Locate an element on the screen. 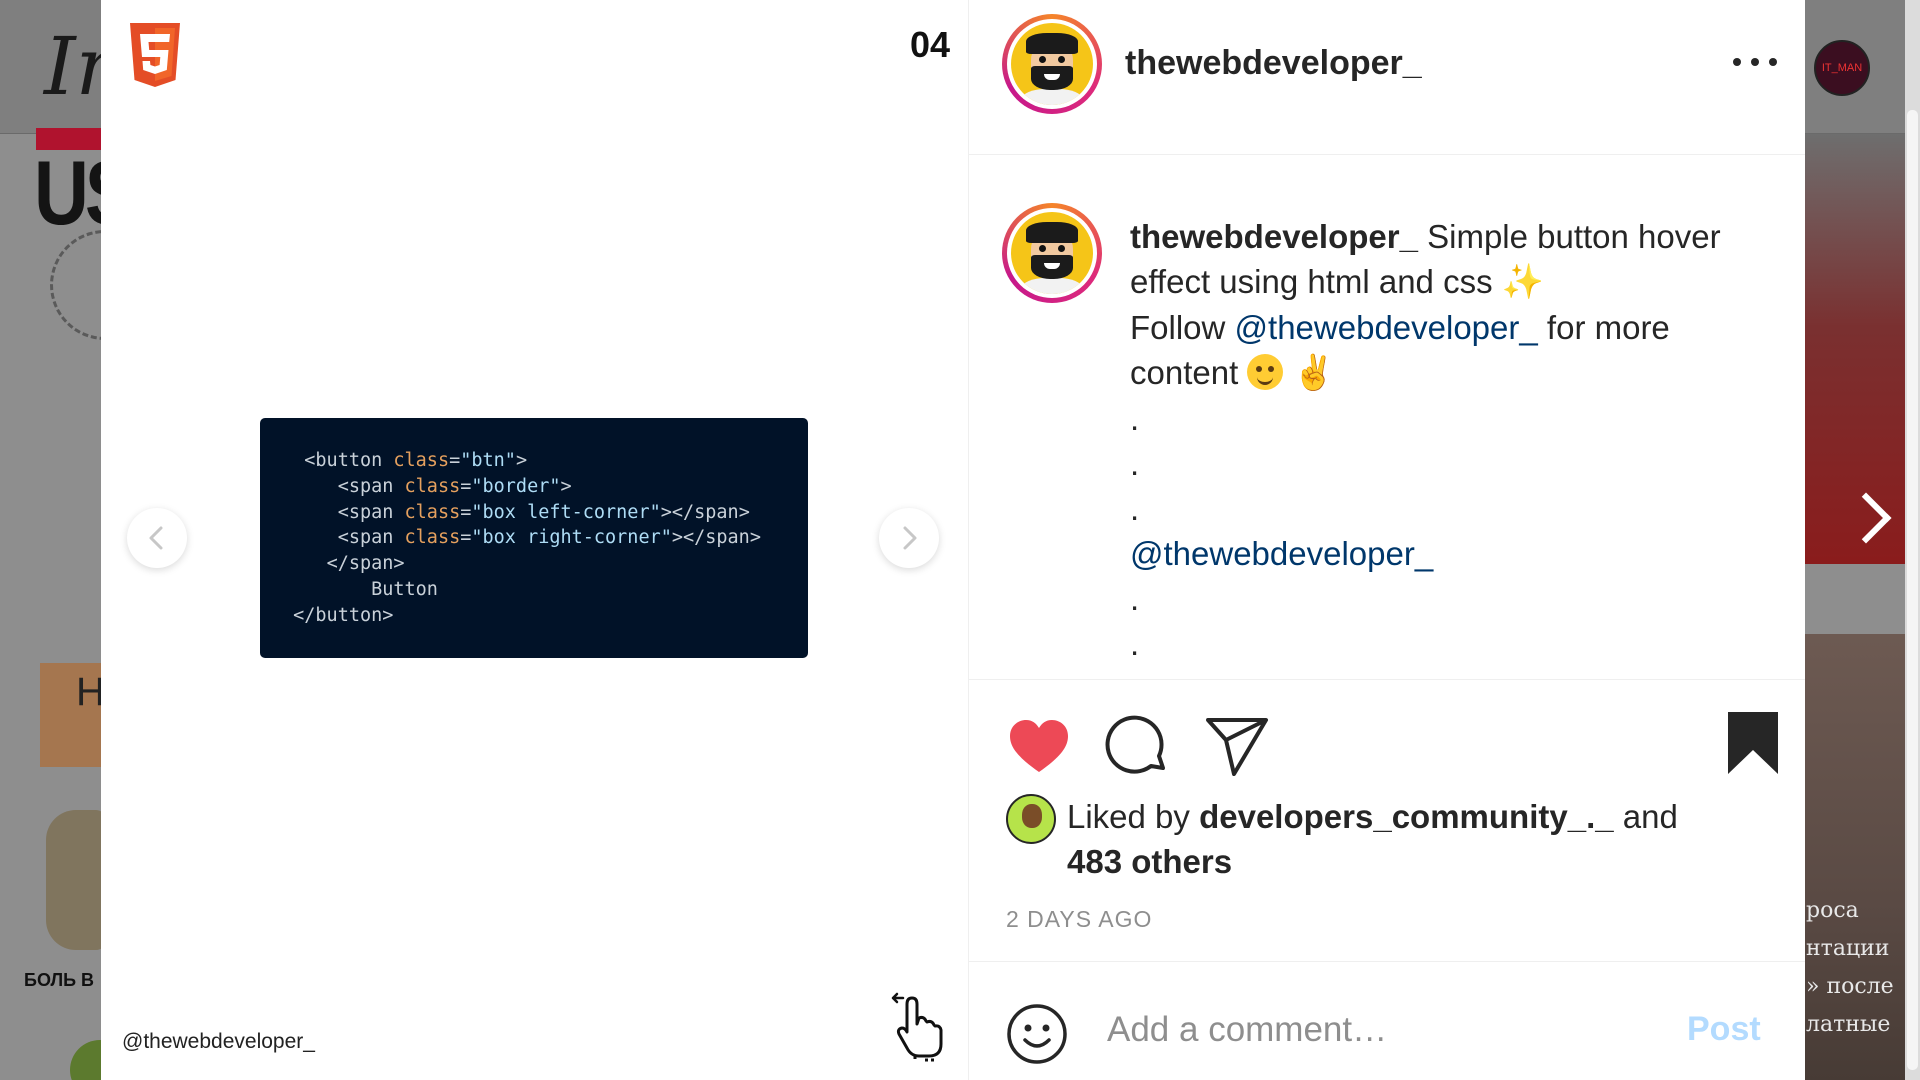 This screenshot has height=1080, width=1920. code-line: <span class="border"> is located at coordinates (454, 486).